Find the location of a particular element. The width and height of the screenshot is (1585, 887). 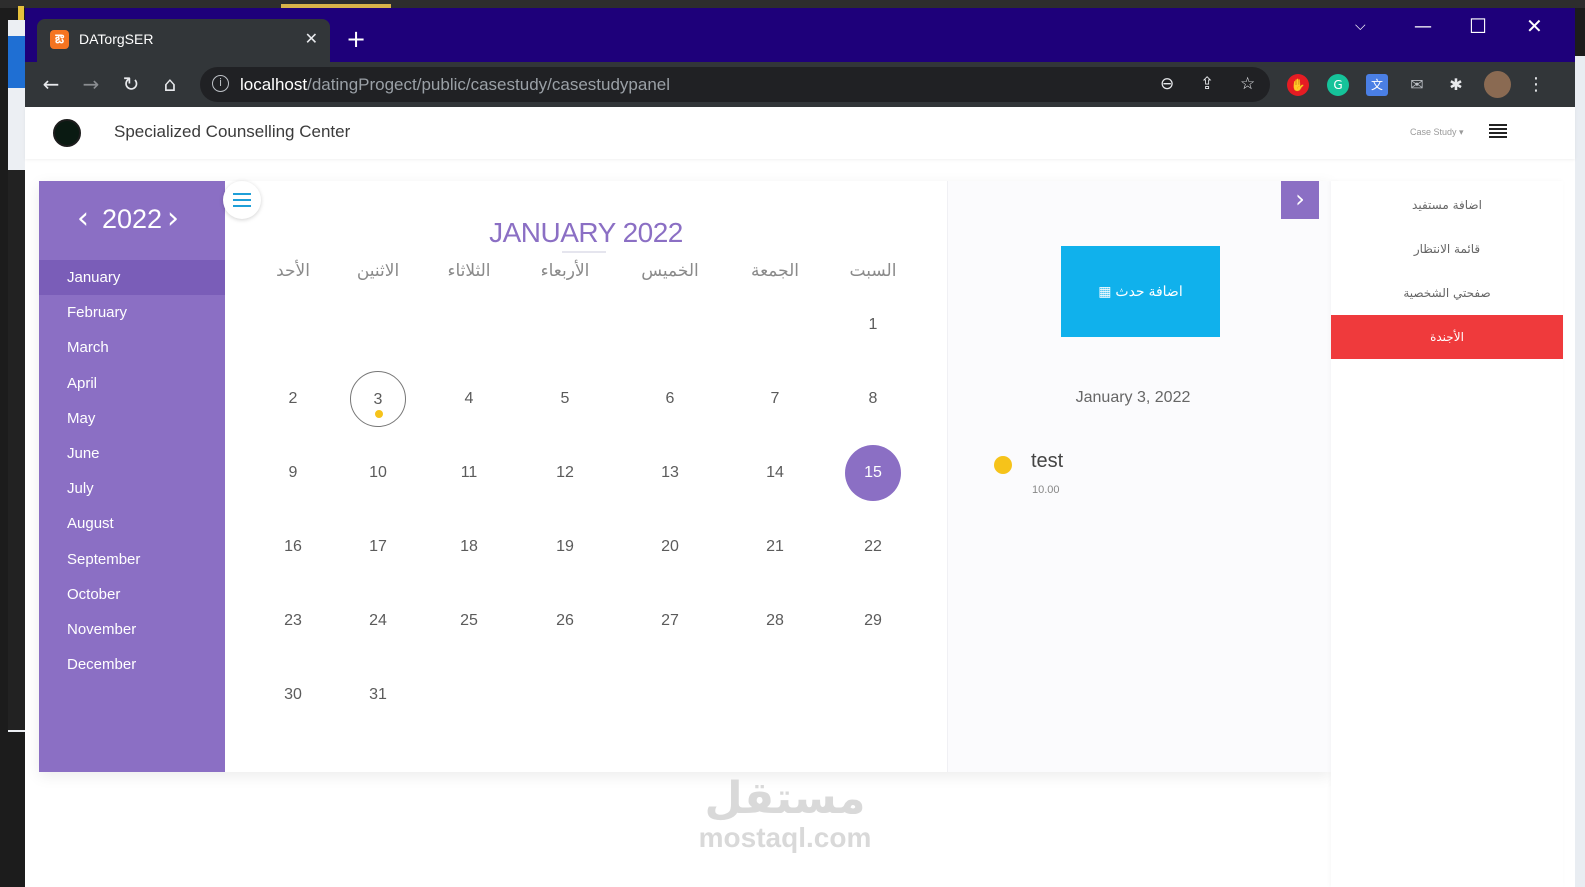

profile-avatar is located at coordinates (1497, 84).